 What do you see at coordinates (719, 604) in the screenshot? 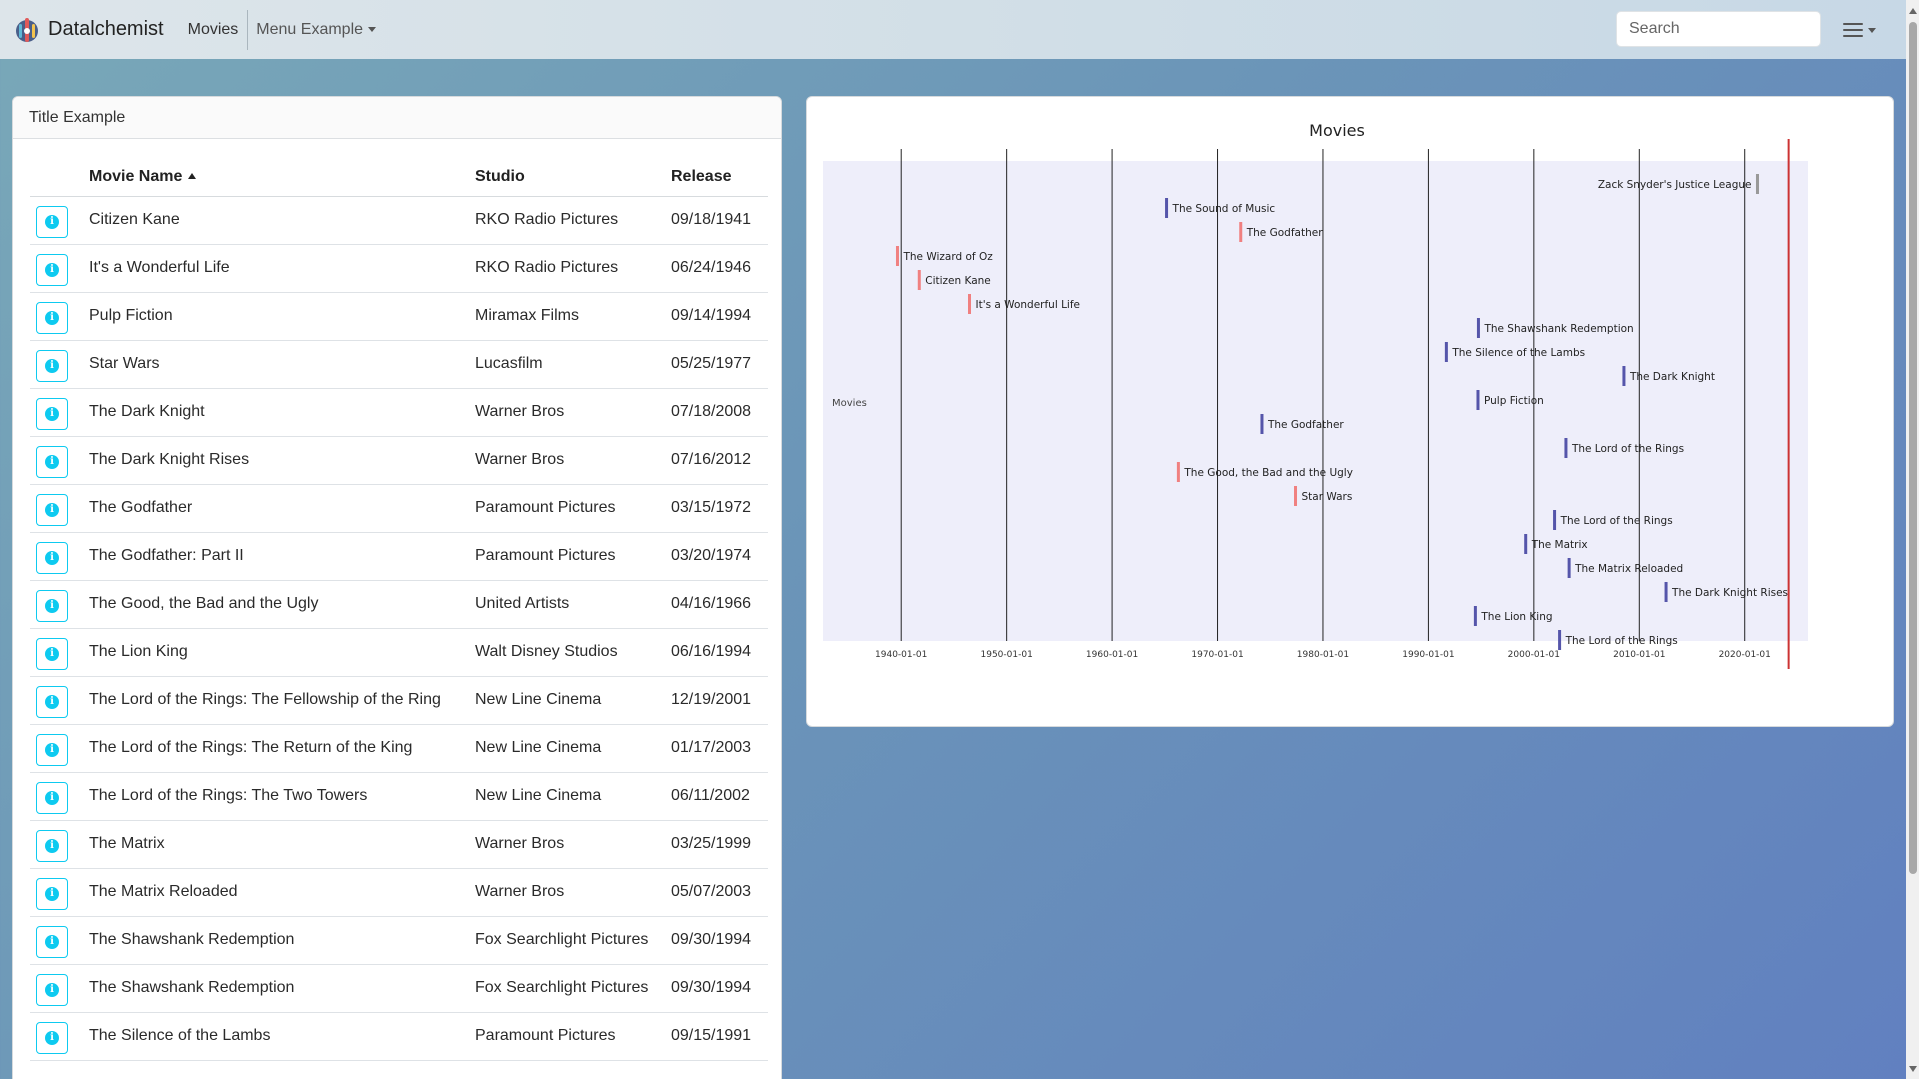
I see `release-cell: 04/16/1966` at bounding box center [719, 604].